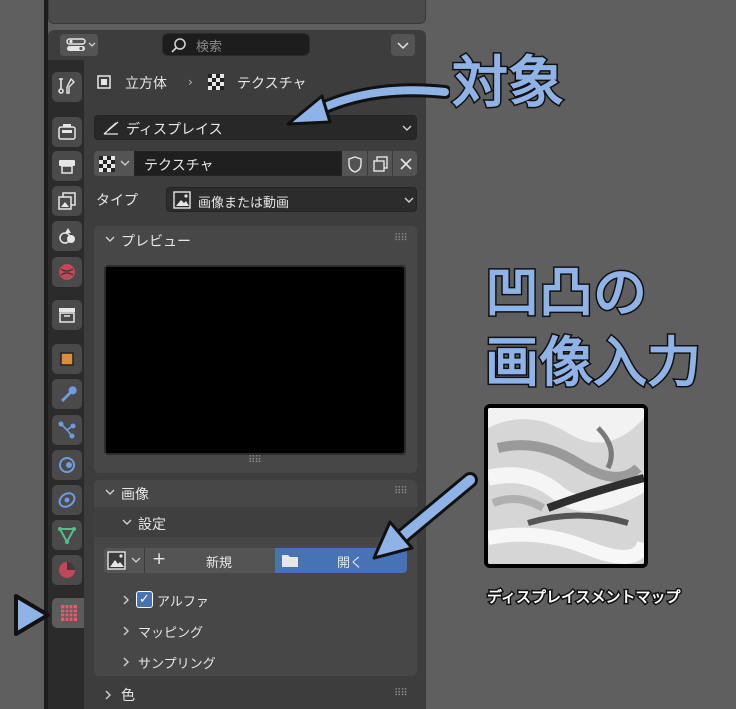 The image size is (736, 709). I want to click on annotation-bump-line1: 凹凸の, so click(566, 292).